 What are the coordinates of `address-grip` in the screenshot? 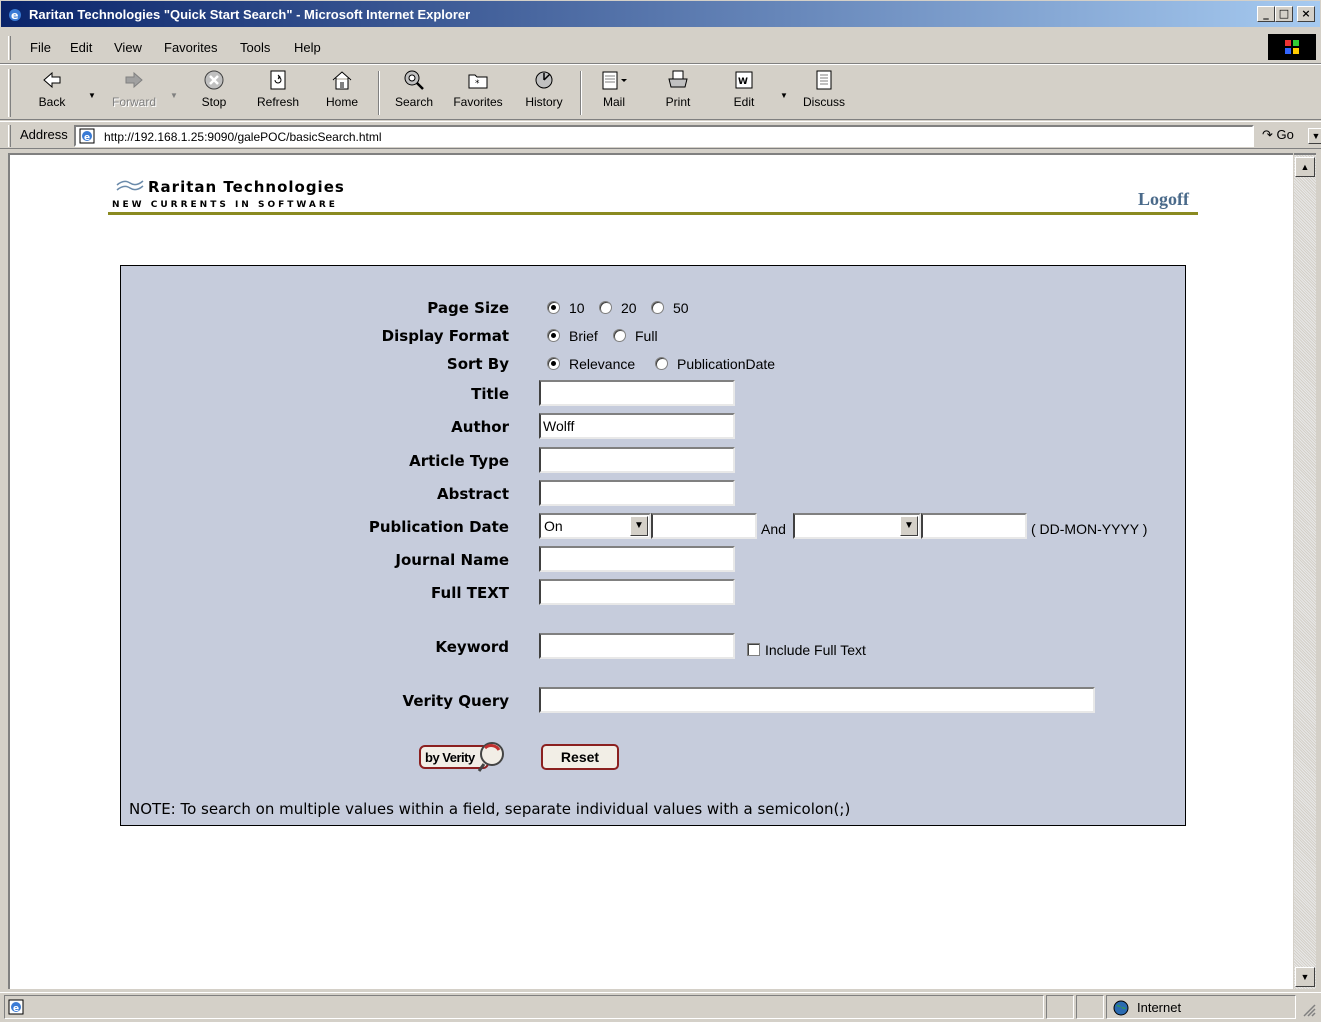 It's located at (9, 136).